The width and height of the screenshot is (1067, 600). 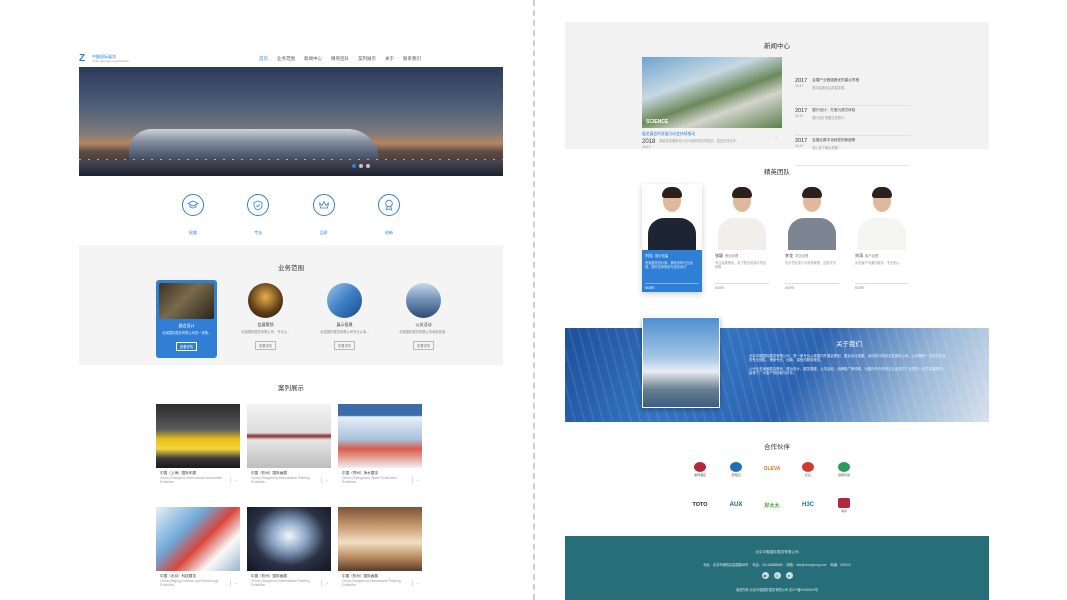 I want to click on team-member-card: 刘涛 客户经理 负责客户沟通与服务，专业贴心 MORE, so click(x=882, y=238).